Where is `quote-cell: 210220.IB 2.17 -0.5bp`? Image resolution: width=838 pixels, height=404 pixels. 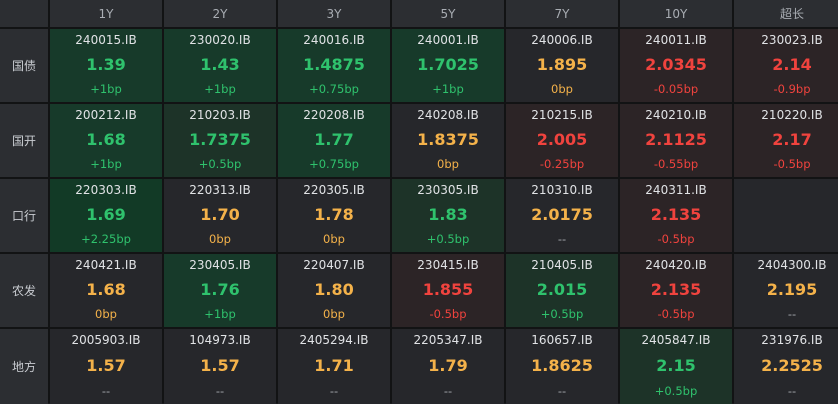 quote-cell: 210220.IB 2.17 -0.5bp is located at coordinates (786, 140).